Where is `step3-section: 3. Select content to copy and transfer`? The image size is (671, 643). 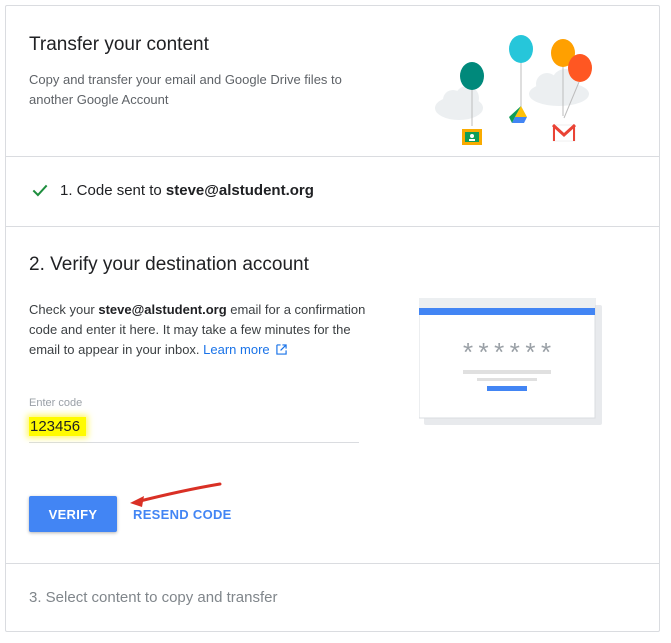 step3-section: 3. Select content to copy and transfer is located at coordinates (332, 597).